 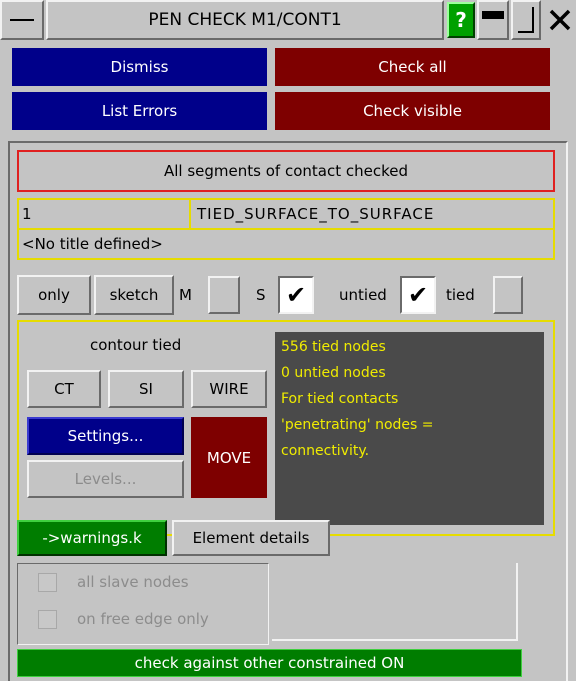 What do you see at coordinates (139, 67) in the screenshot?
I see `dismiss-button: Dismiss` at bounding box center [139, 67].